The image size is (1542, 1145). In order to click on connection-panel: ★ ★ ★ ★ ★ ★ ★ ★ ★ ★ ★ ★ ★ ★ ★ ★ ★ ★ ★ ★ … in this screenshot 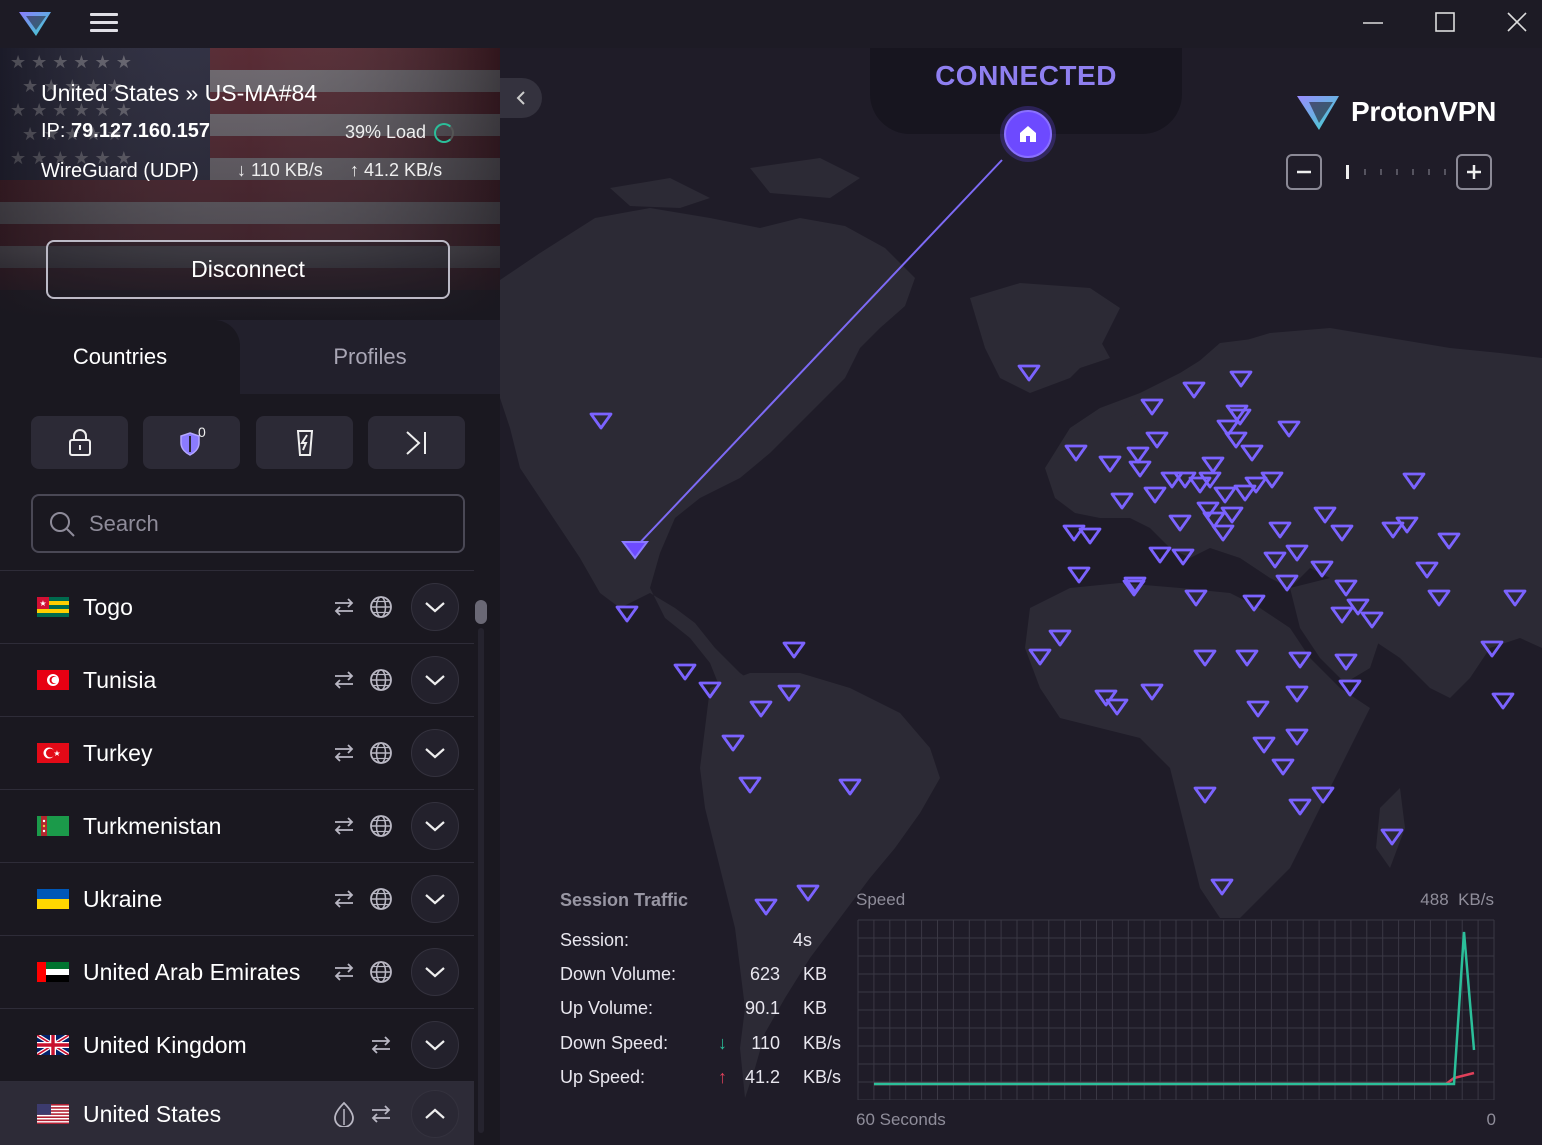, I will do `click(250, 184)`.